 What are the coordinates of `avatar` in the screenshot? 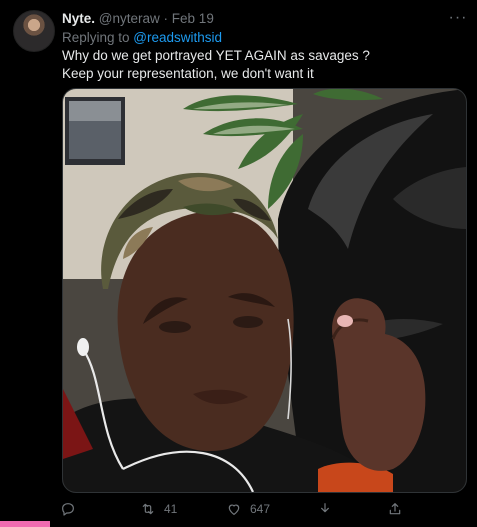 It's located at (34, 31).